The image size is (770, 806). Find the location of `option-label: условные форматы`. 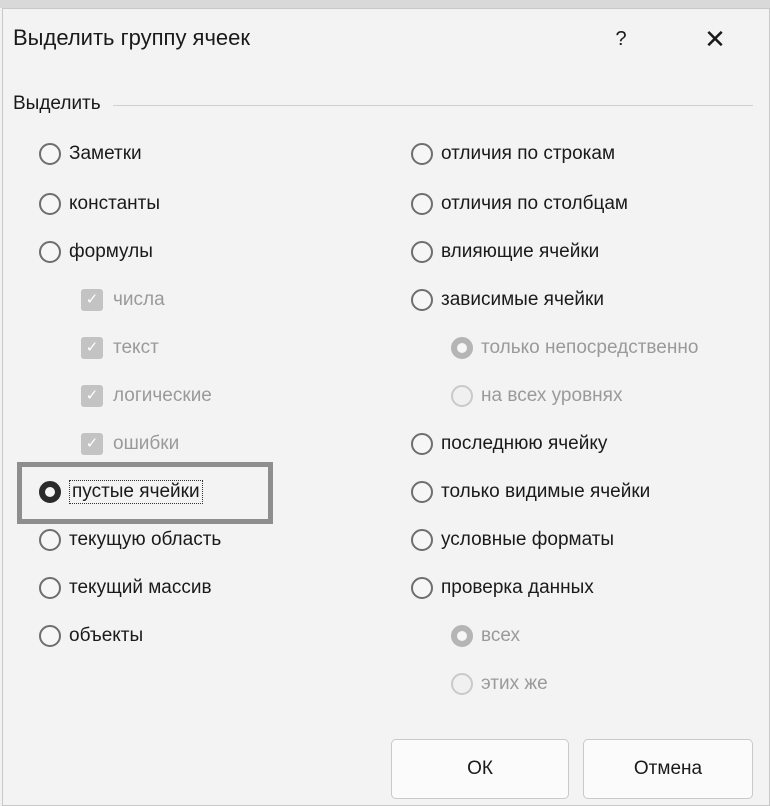

option-label: условные форматы is located at coordinates (528, 539).